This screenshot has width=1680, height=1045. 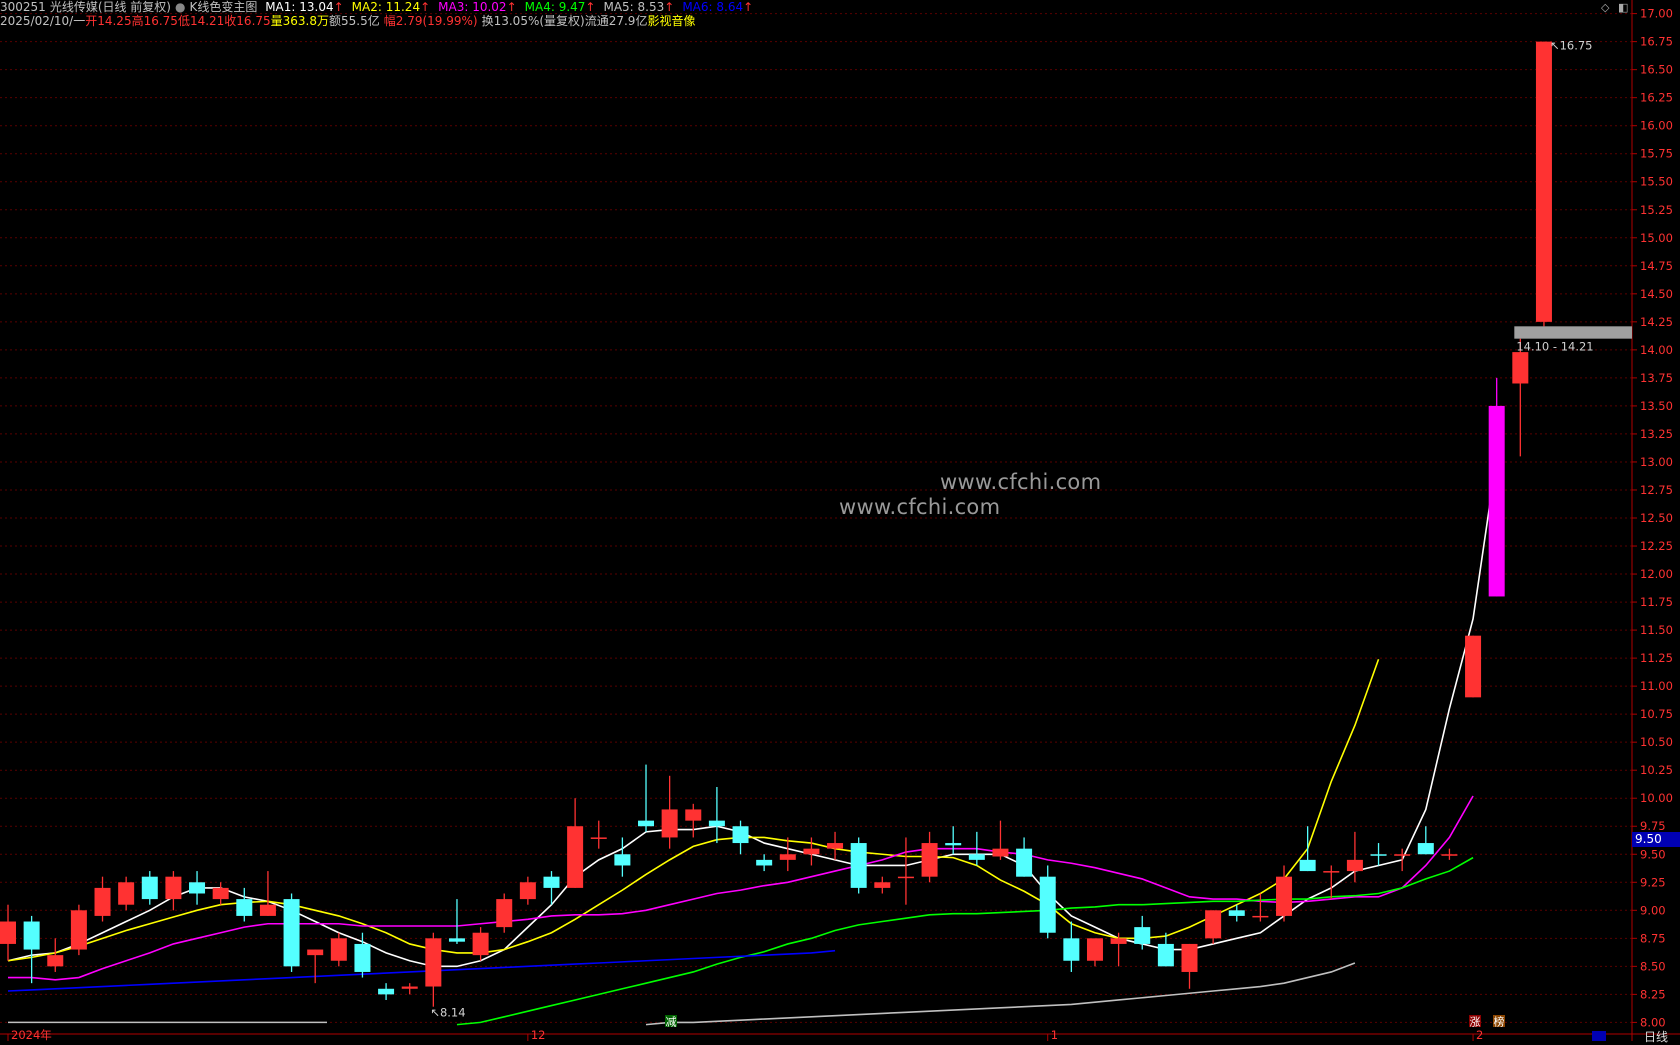 What do you see at coordinates (1656, 434) in the screenshot?
I see `y-tick-label: 13.25` at bounding box center [1656, 434].